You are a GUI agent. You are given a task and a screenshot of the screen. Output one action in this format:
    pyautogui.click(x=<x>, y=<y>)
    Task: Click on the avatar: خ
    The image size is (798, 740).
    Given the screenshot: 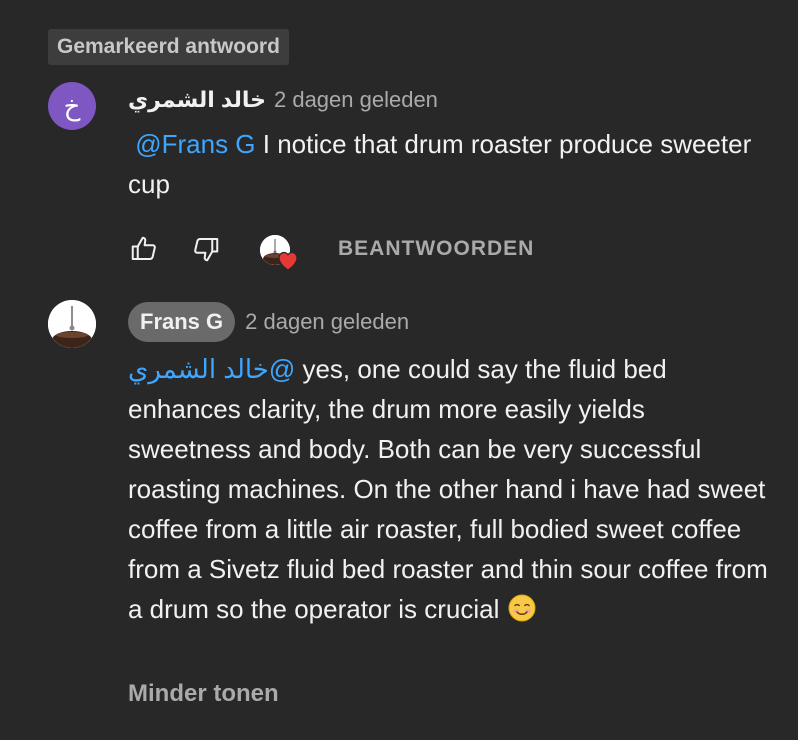 What is the action you would take?
    pyautogui.click(x=72, y=106)
    